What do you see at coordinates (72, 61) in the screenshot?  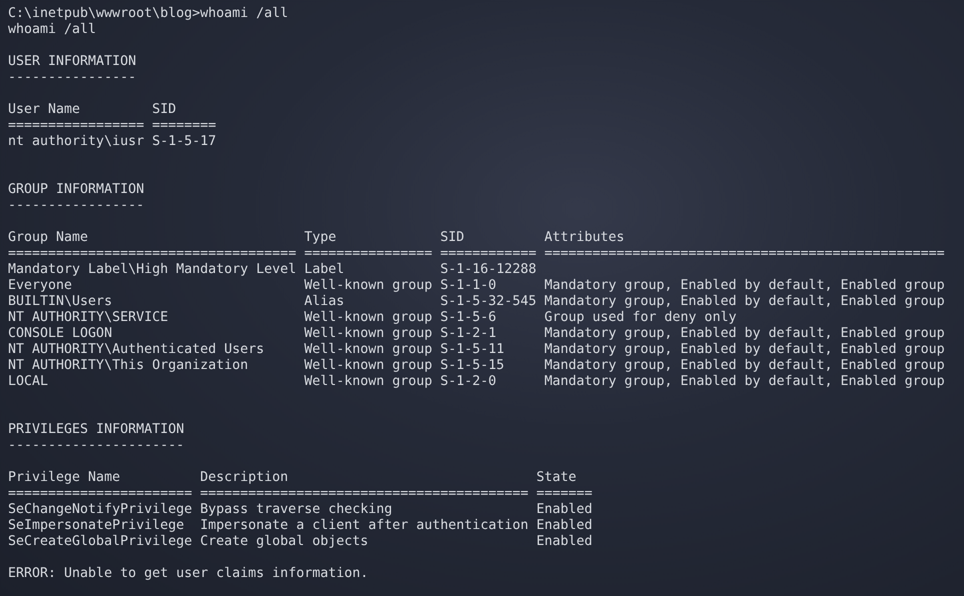 I see `section-heading: USER INFORMATION` at bounding box center [72, 61].